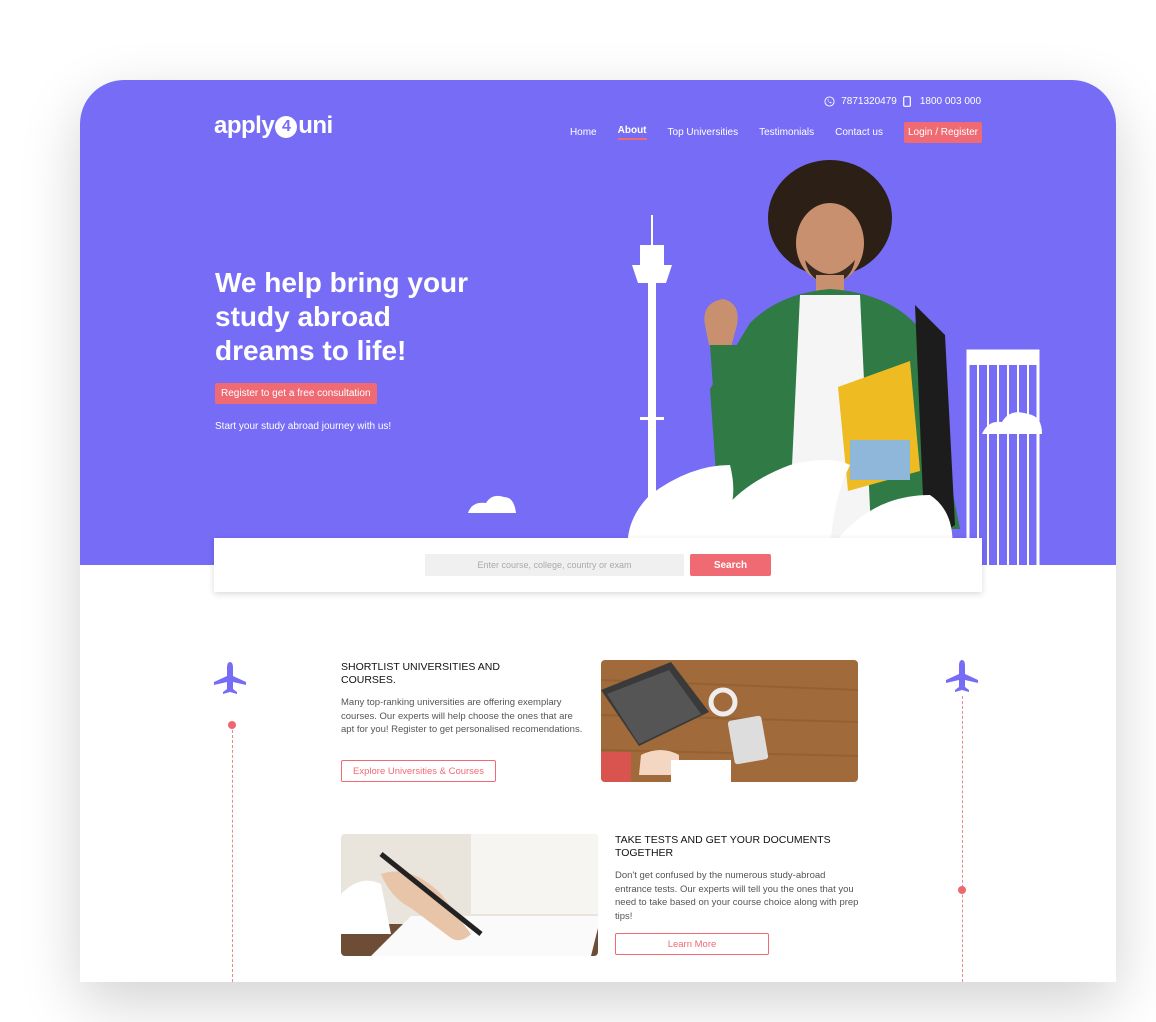 The height and width of the screenshot is (1022, 1156). What do you see at coordinates (730, 565) in the screenshot?
I see `search-button: Search` at bounding box center [730, 565].